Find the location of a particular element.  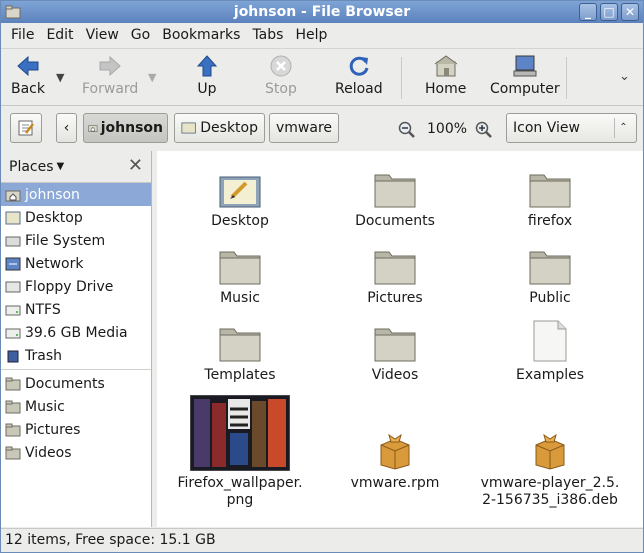

file-item: Pictures is located at coordinates (395, 273).